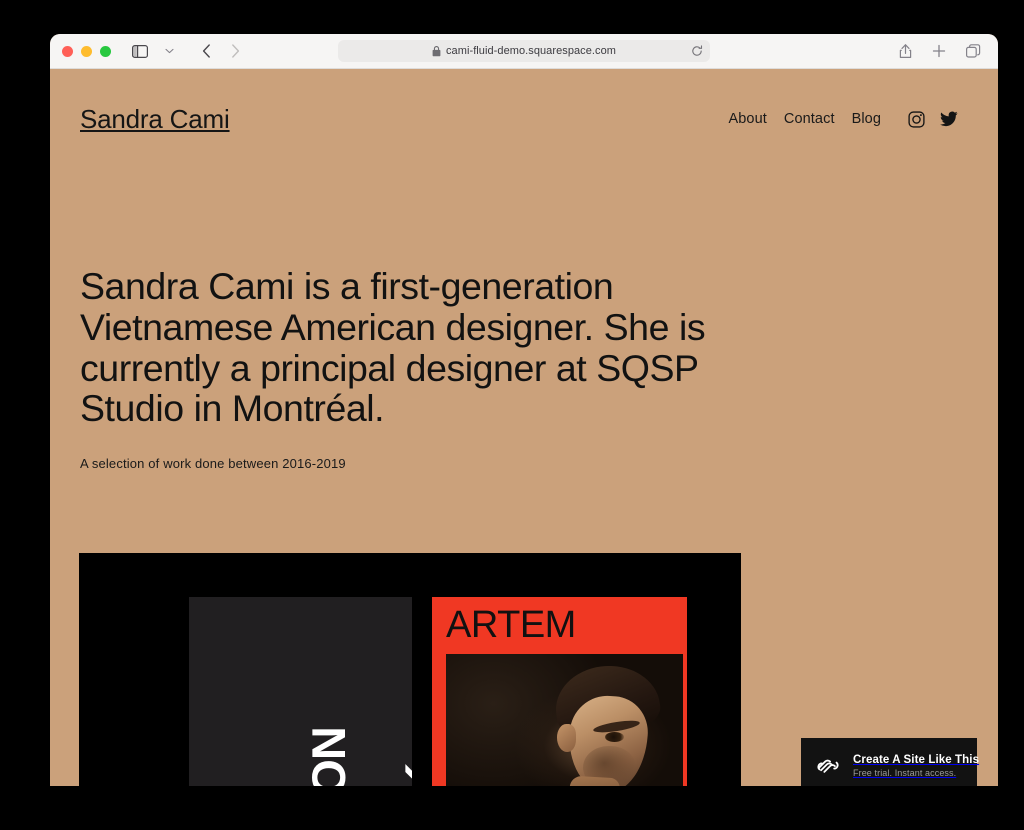  What do you see at coordinates (697, 51) in the screenshot?
I see `reload-icon` at bounding box center [697, 51].